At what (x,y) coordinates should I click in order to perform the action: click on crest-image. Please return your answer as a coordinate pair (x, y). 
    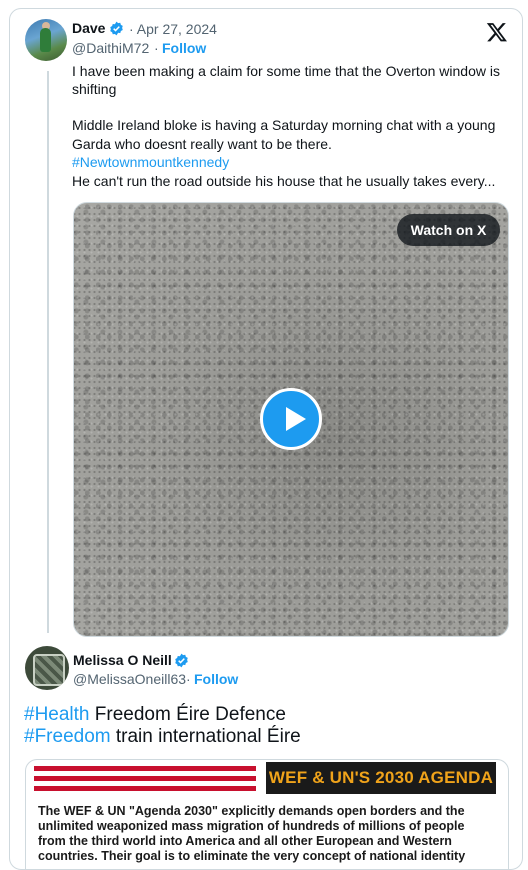
    Looking at the image, I should click on (49, 670).